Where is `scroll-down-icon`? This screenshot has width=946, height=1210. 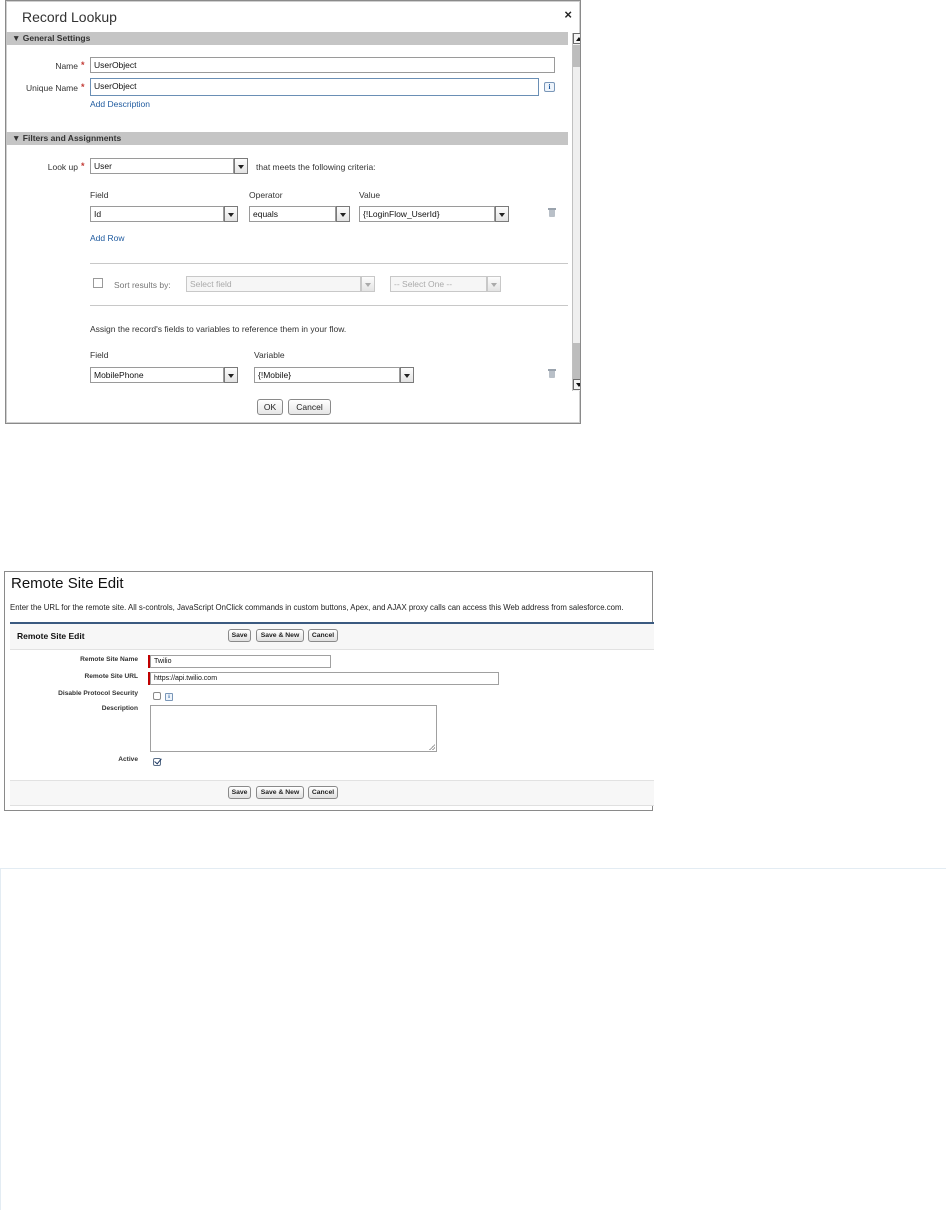
scroll-down-icon is located at coordinates (576, 384).